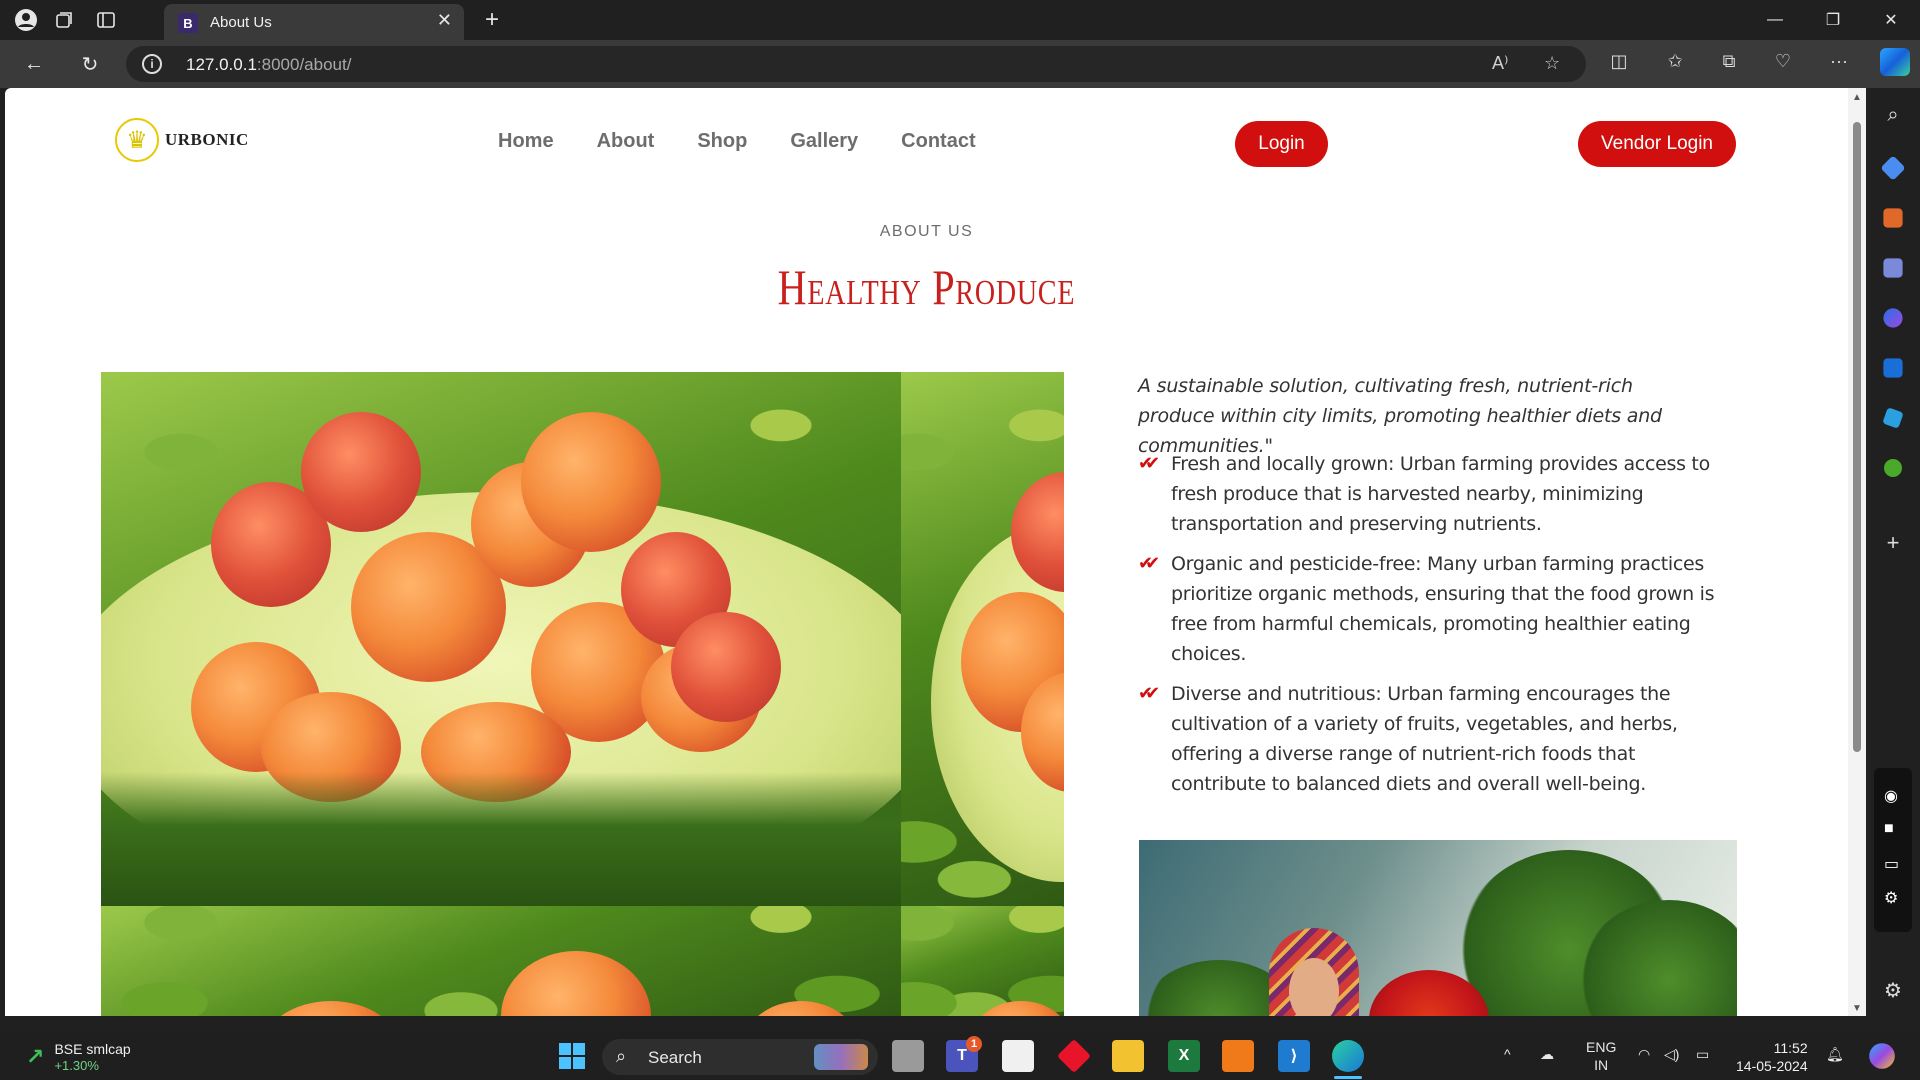 This screenshot has width=1920, height=1080. Describe the element at coordinates (1857, 1008) in the screenshot. I see `scroll-down-icon: ▼` at that location.